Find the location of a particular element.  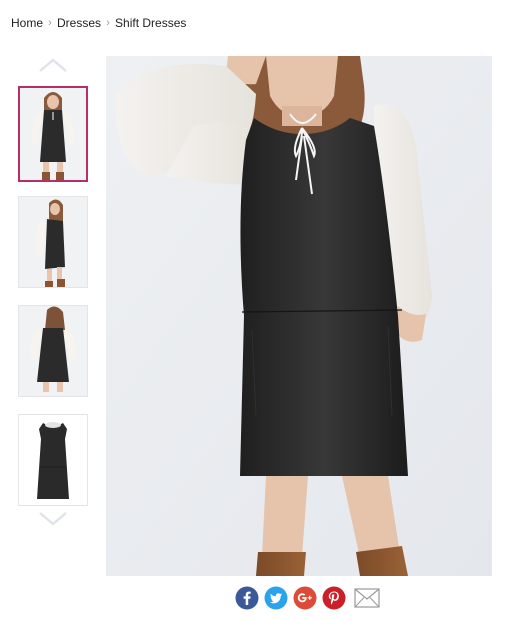

thumbnail-front-image is located at coordinates (53, 134).